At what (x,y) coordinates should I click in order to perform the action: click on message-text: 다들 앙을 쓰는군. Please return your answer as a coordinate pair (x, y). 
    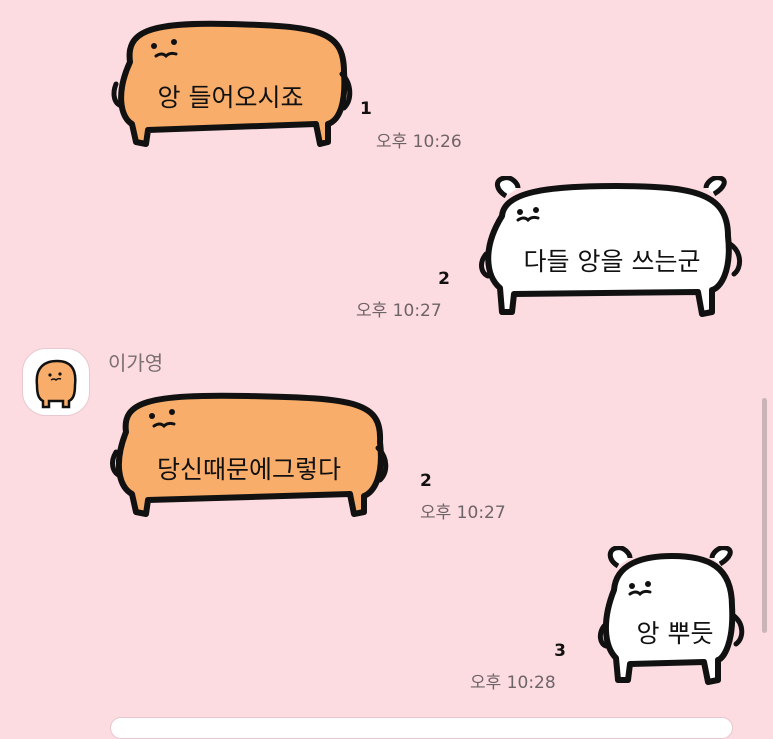
    Looking at the image, I should click on (612, 261).